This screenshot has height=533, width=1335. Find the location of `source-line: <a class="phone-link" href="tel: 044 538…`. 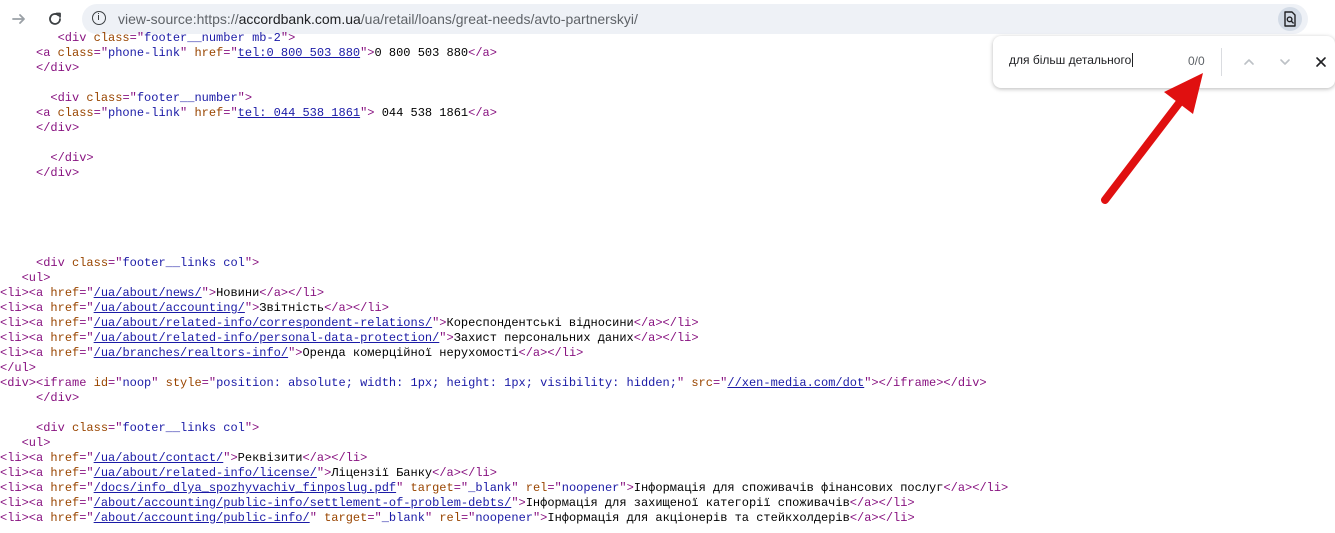

source-line: <a class="phone-link" href="tel: 044 538… is located at coordinates (667, 113).